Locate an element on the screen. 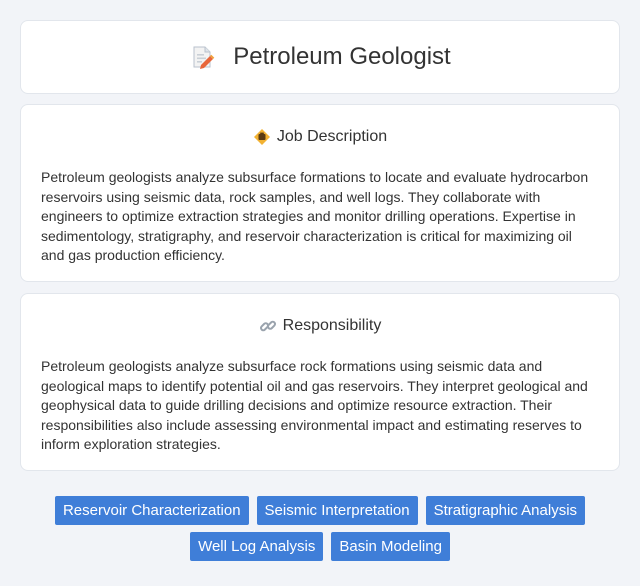 The height and width of the screenshot is (586, 640). responsibility-header: Responsibility is located at coordinates (320, 326).